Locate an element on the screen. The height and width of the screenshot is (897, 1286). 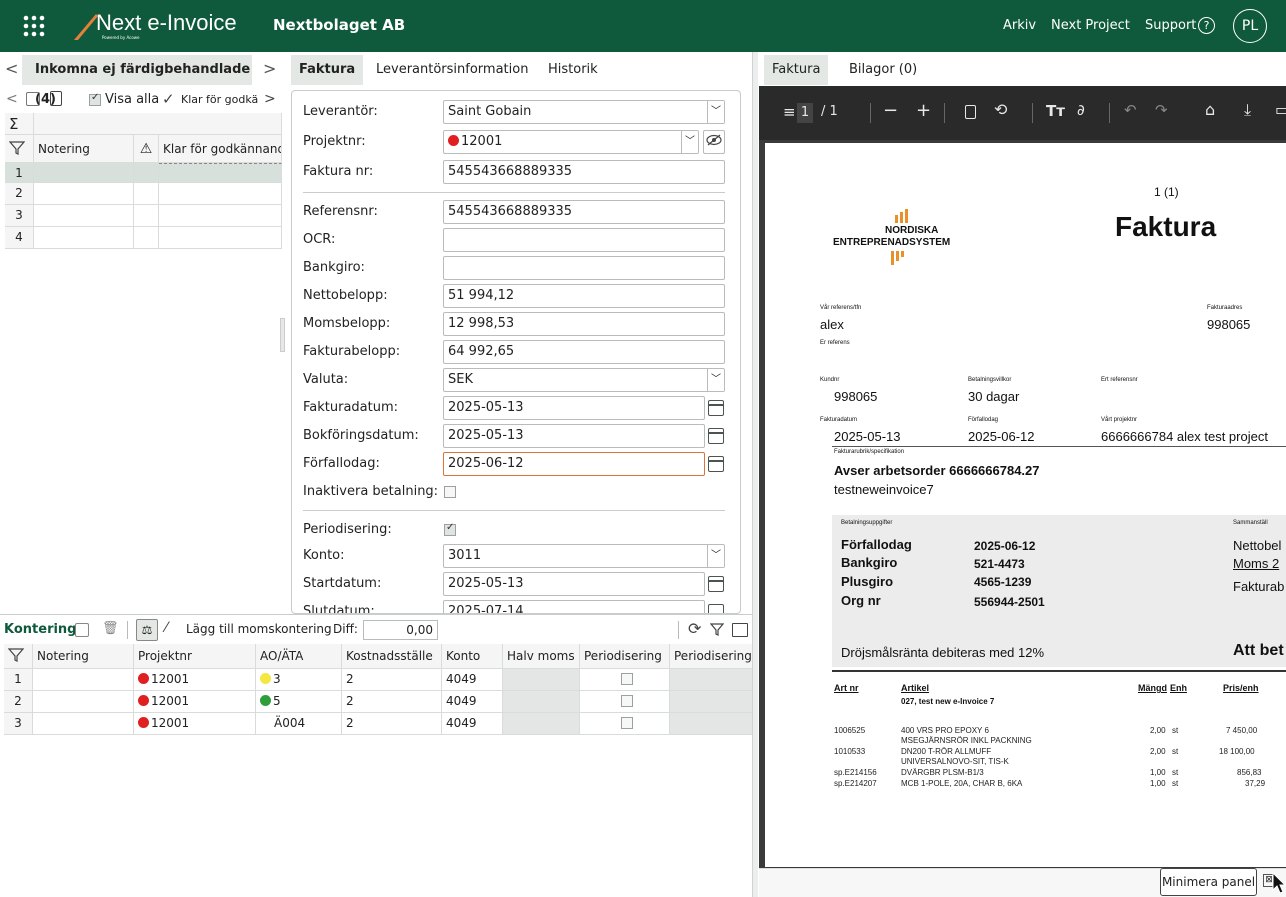
columns-icon is located at coordinates (740, 630).